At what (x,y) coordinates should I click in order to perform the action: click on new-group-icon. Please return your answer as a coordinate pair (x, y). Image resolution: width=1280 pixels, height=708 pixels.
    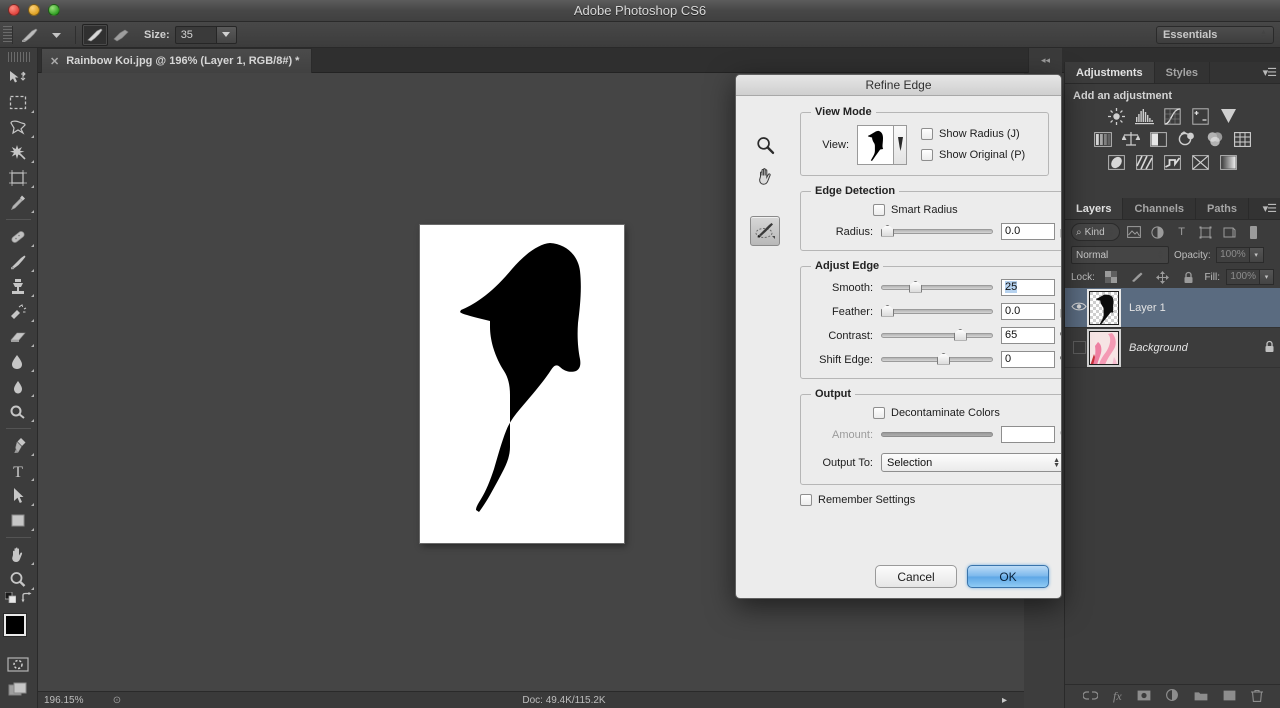
    Looking at the image, I should click on (1201, 697).